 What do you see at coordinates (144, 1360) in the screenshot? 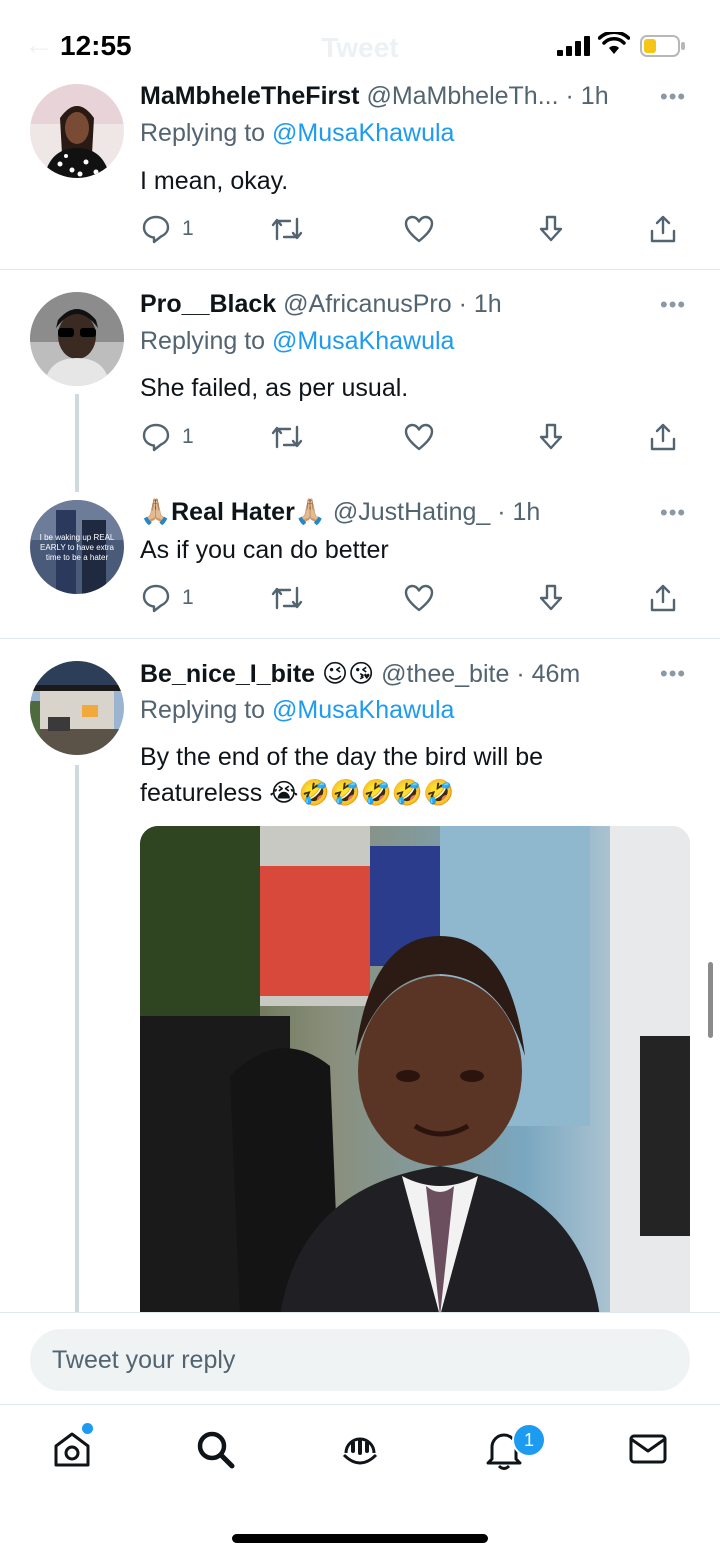
I see `reply-placeholder: Tweet your reply` at bounding box center [144, 1360].